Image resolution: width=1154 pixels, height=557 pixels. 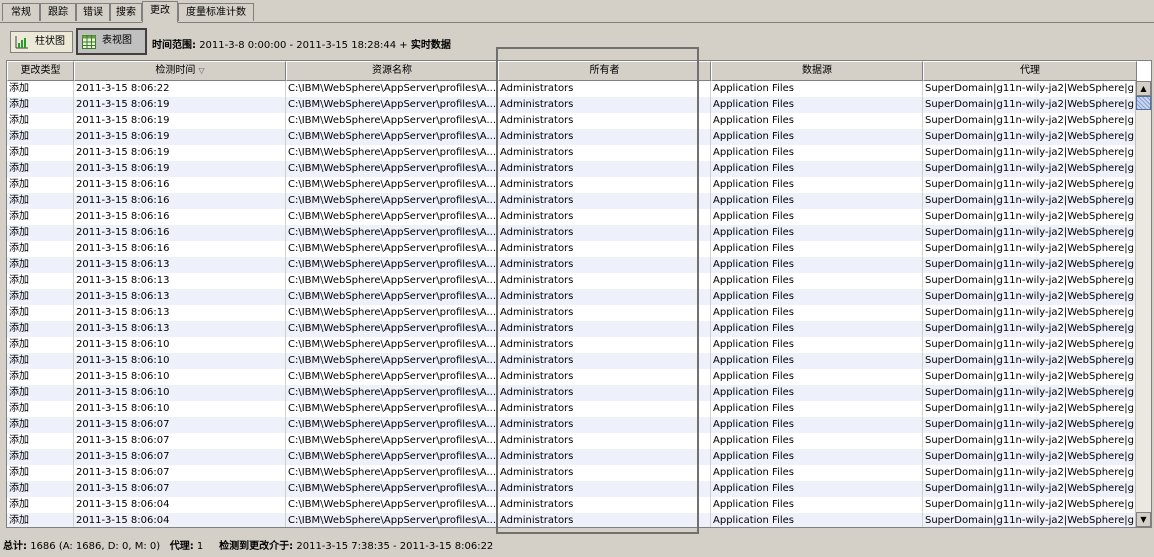 What do you see at coordinates (180, 71) in the screenshot?
I see `column-header-detected-time: 检测时间 ▽` at bounding box center [180, 71].